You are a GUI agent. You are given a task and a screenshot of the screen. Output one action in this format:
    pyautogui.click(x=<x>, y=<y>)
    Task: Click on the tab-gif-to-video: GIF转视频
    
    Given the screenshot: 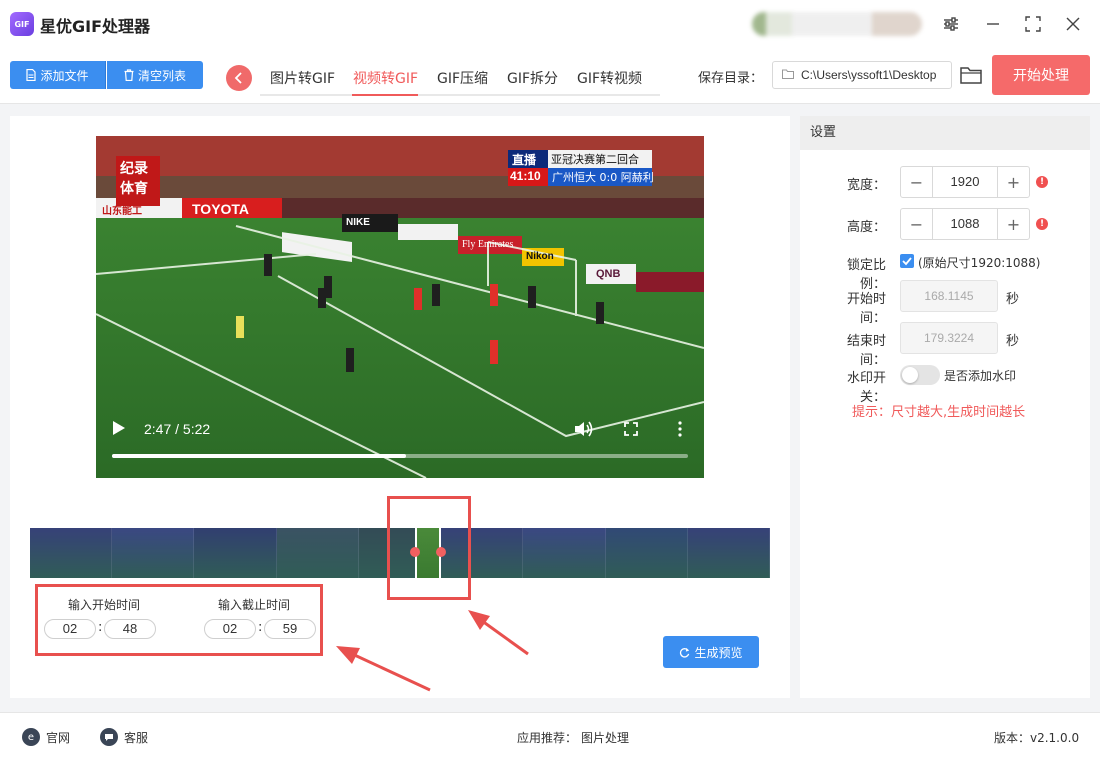 What is the action you would take?
    pyautogui.click(x=609, y=78)
    